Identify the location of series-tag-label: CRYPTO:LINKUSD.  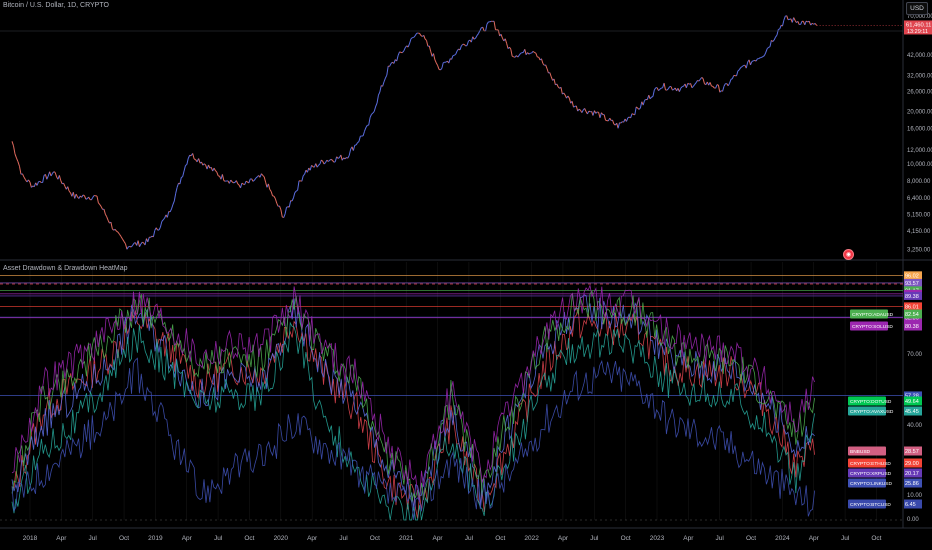
(871, 484).